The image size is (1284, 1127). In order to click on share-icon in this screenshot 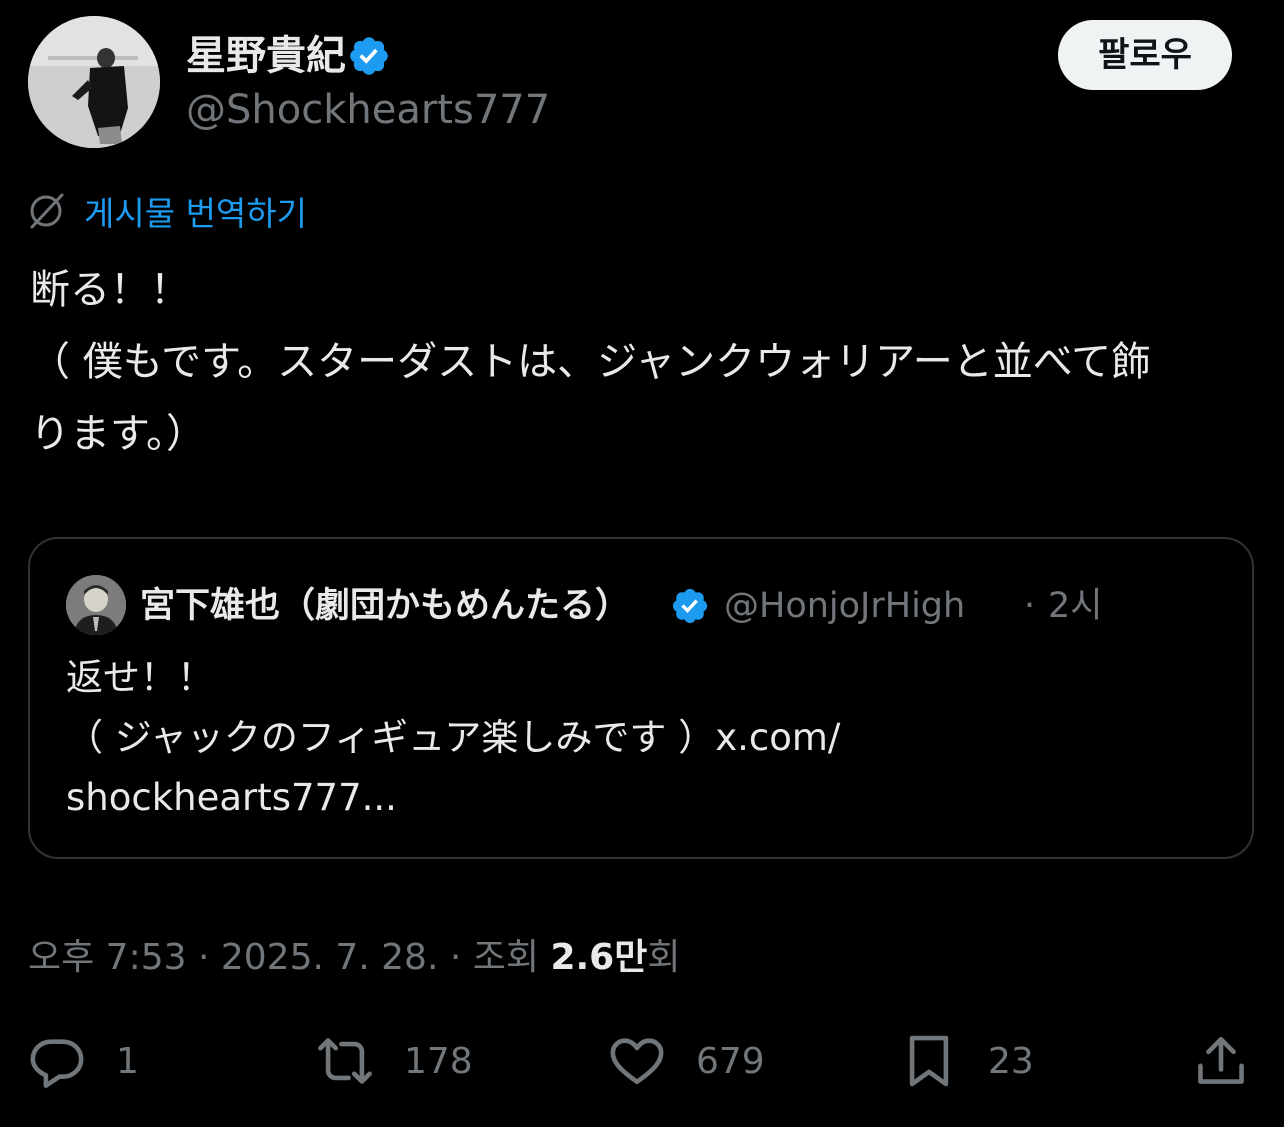, I will do `click(1221, 1060)`.